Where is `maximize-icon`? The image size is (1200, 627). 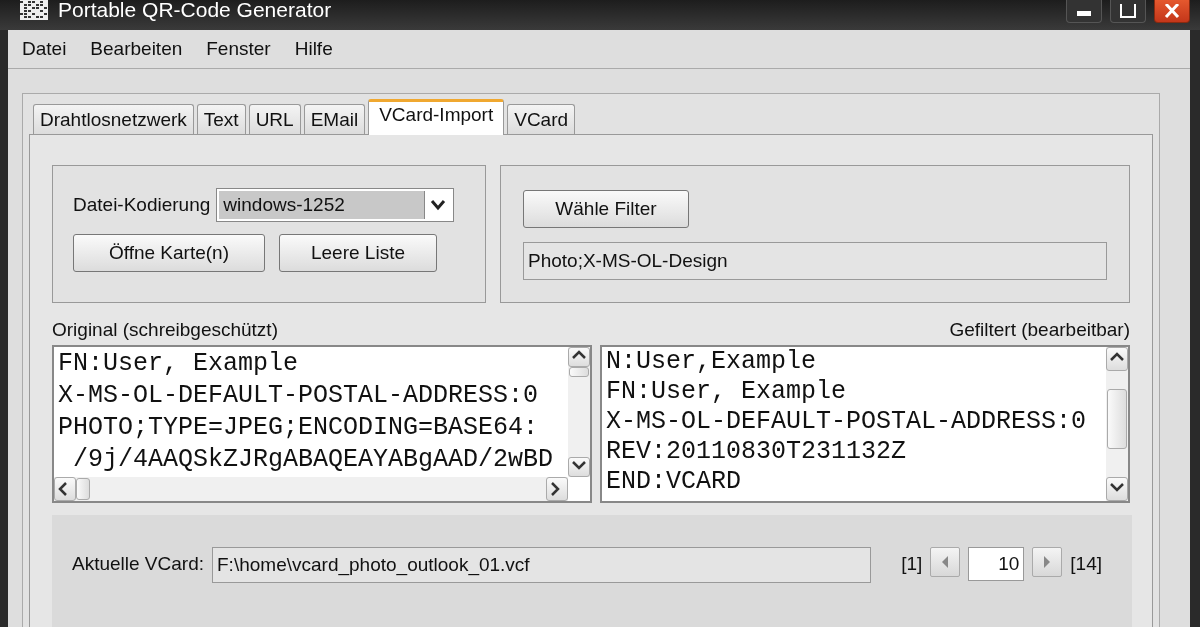 maximize-icon is located at coordinates (1128, 10).